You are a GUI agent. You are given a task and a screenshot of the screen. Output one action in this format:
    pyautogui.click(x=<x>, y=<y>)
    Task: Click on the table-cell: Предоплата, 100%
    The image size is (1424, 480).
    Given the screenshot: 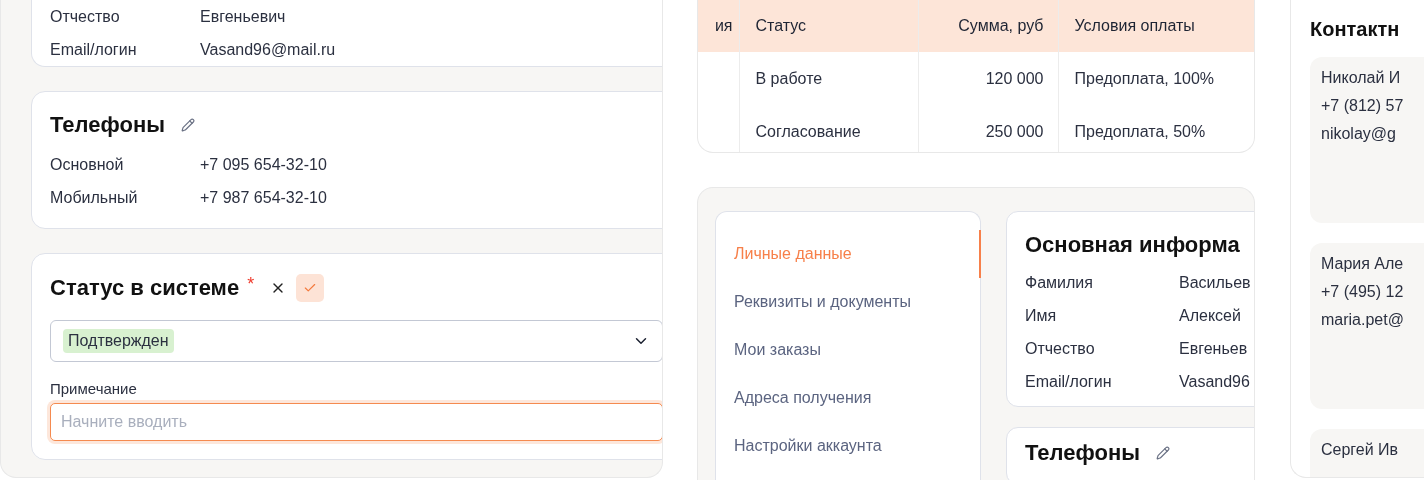 What is the action you would take?
    pyautogui.click(x=1156, y=78)
    